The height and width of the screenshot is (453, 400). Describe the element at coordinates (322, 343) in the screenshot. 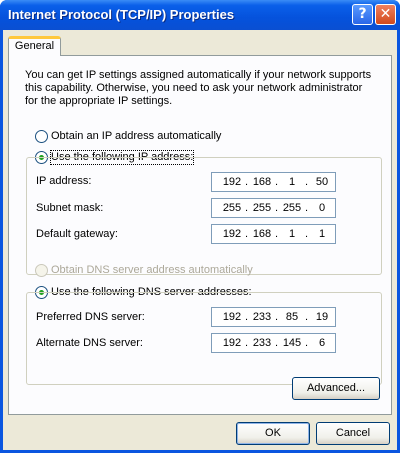

I see `alternate-dns-octet-4: 6` at that location.